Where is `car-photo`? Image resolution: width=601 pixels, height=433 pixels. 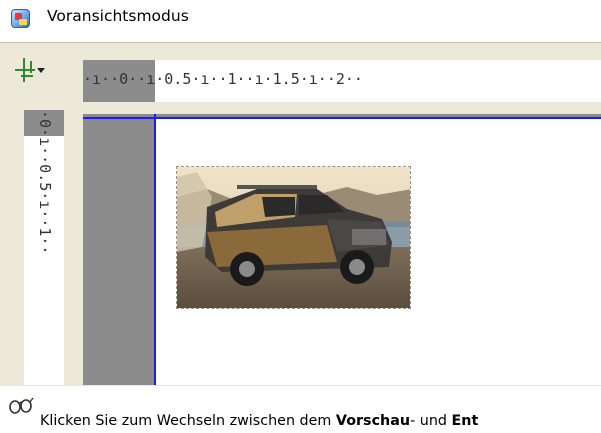 car-photo is located at coordinates (293, 237).